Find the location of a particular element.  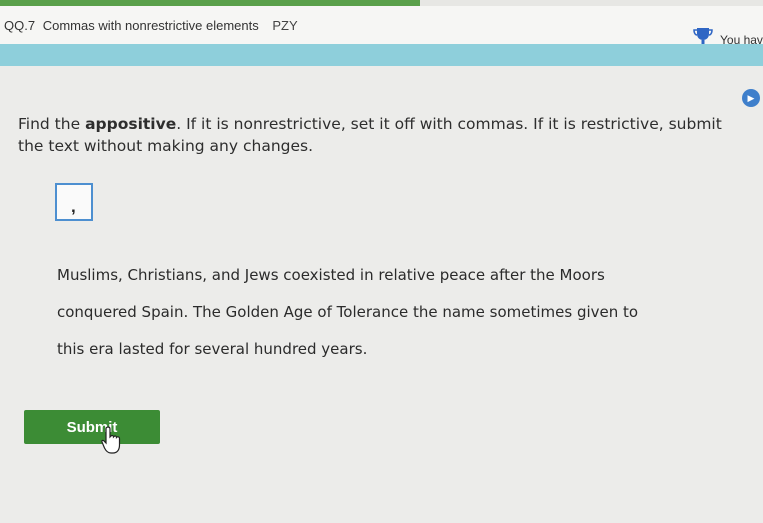

hand-cursor-icon is located at coordinates (111, 440).